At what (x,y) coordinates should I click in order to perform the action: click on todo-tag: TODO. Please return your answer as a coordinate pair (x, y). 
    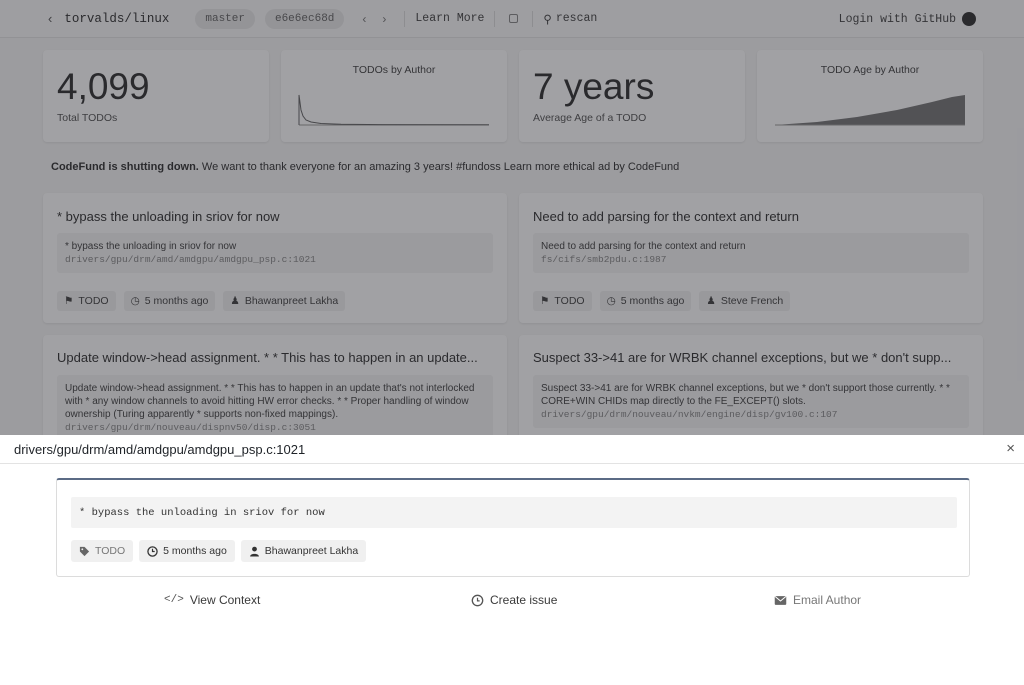
    Looking at the image, I should click on (102, 551).